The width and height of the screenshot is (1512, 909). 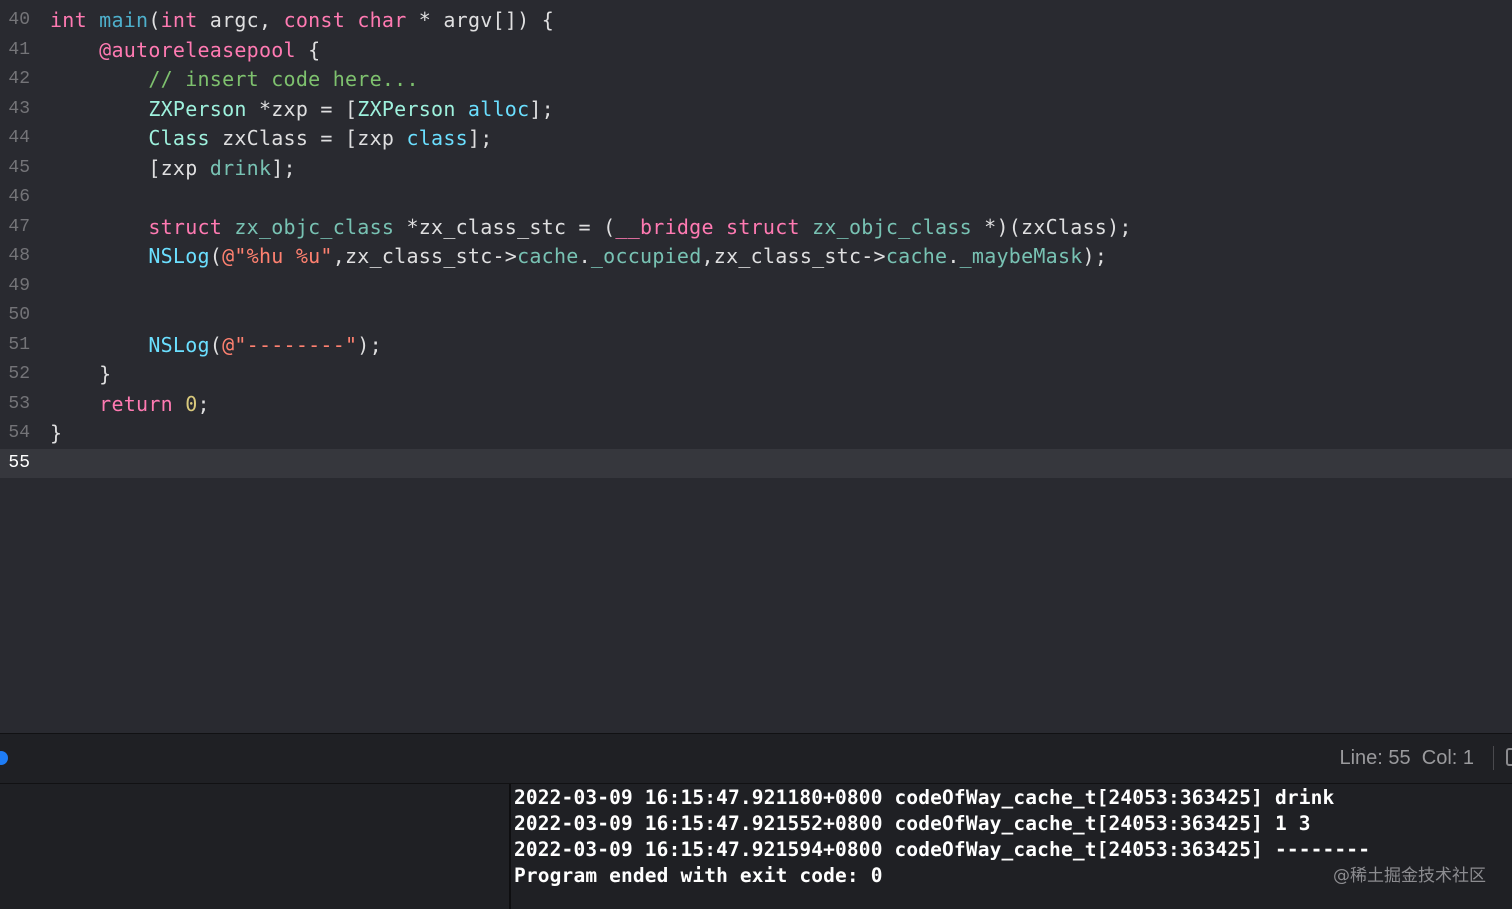 I want to click on code-token: @"%hu %u", so click(x=277, y=256).